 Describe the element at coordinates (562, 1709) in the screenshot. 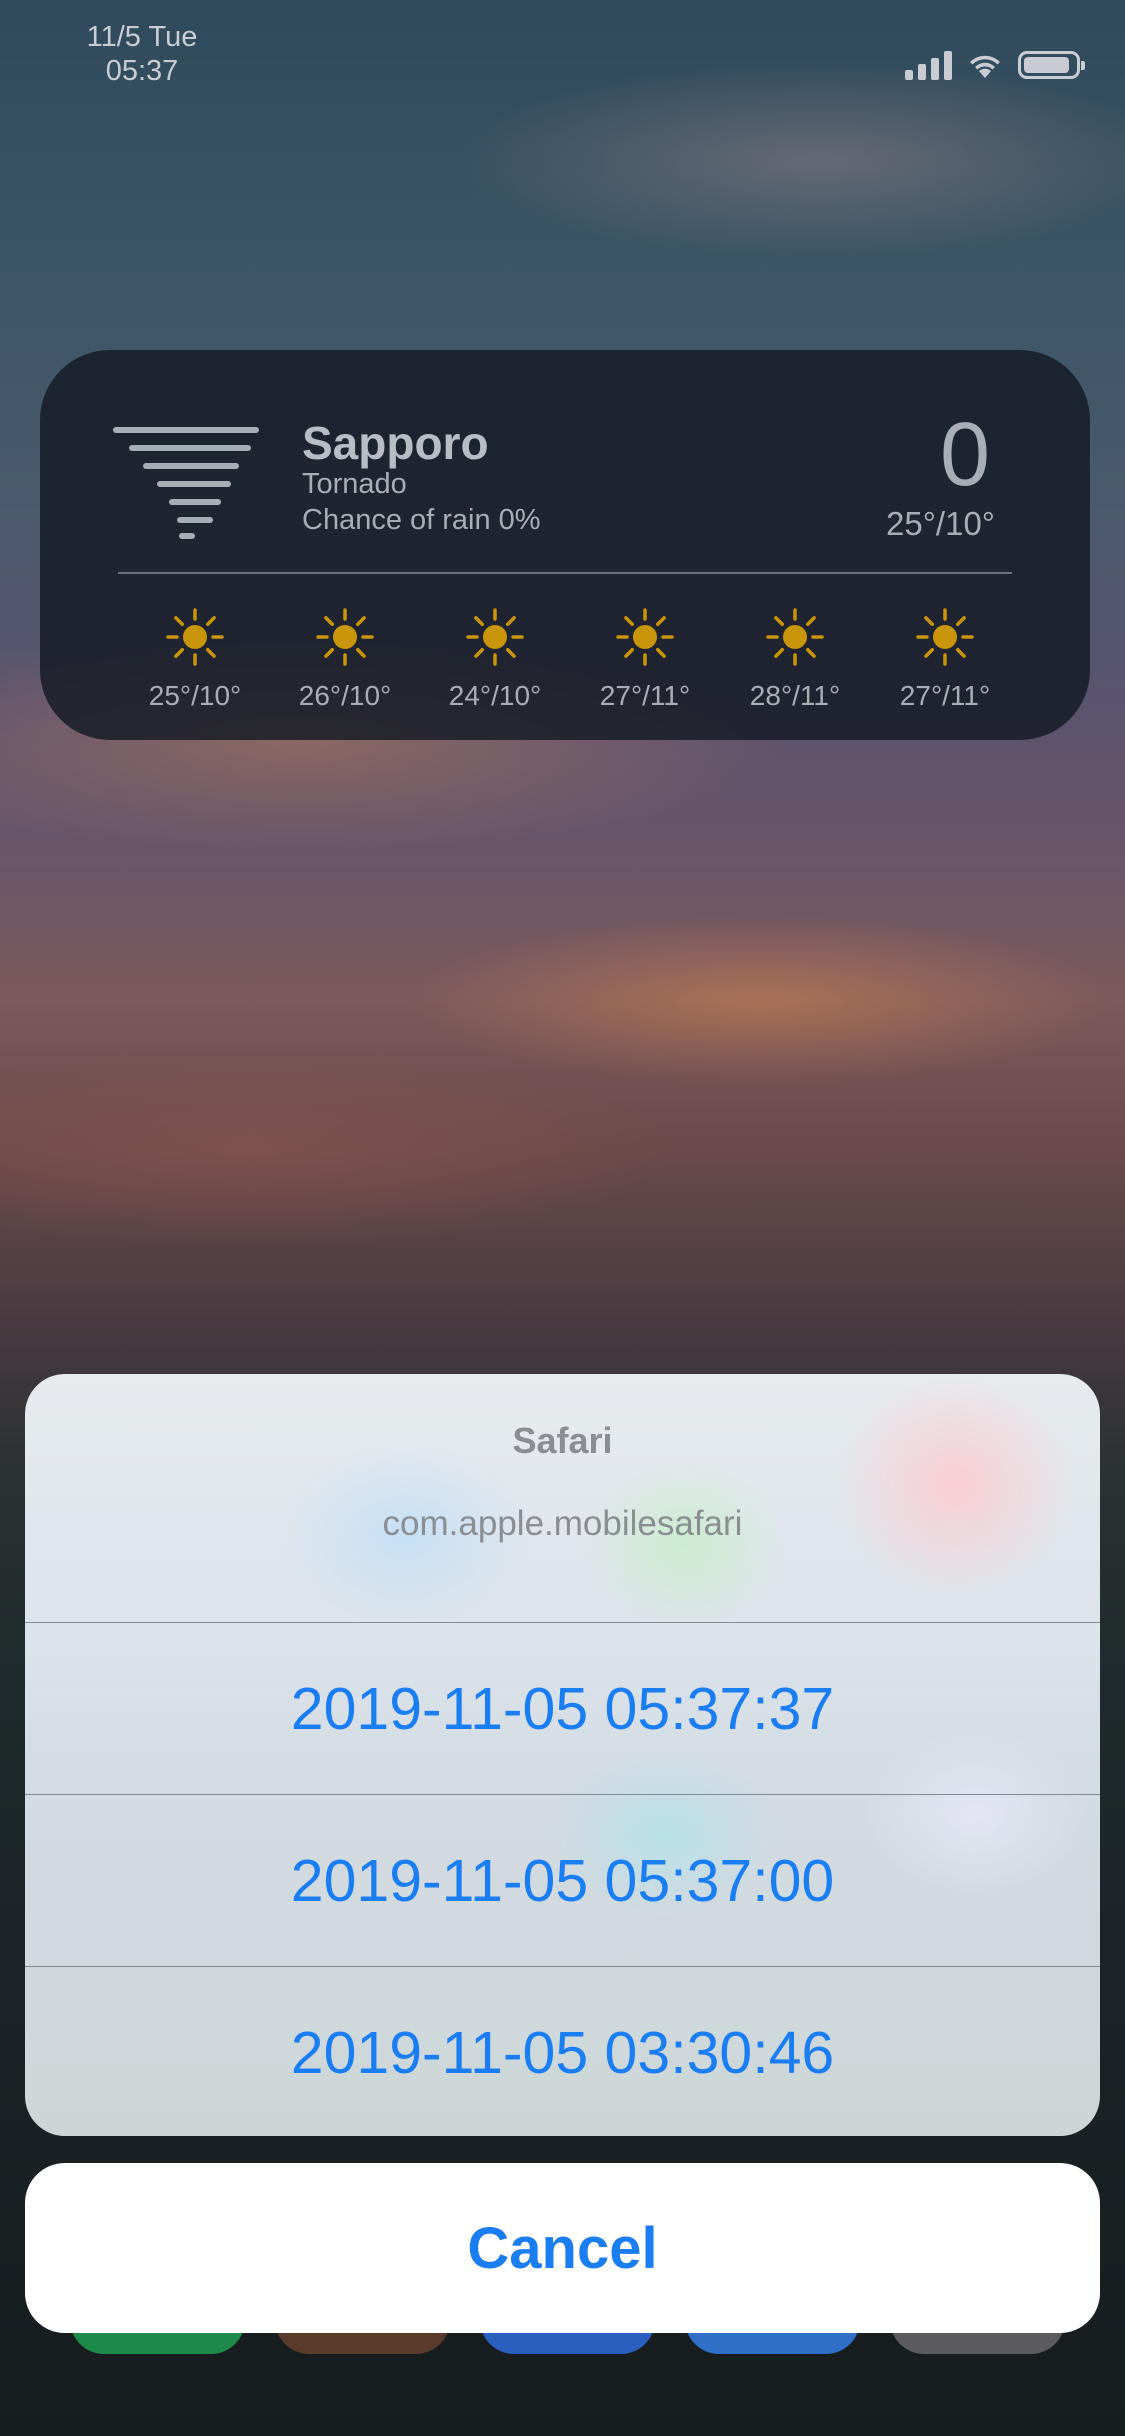

I see `action-sheet-option: 2019-11-05 05:37:37` at that location.